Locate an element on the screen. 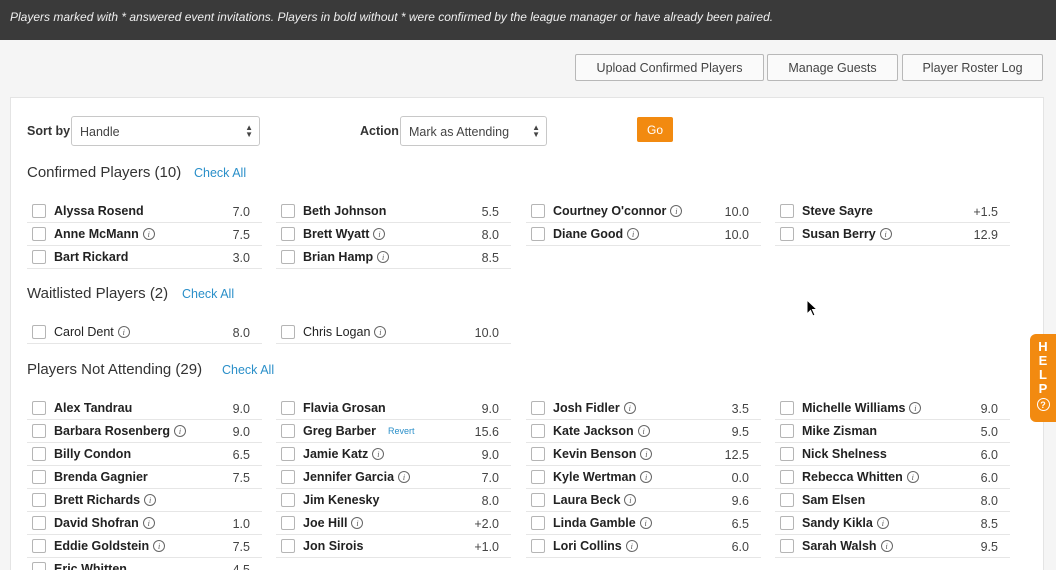 The image size is (1056, 570). manage-guests-button: Manage Guests is located at coordinates (832, 67).